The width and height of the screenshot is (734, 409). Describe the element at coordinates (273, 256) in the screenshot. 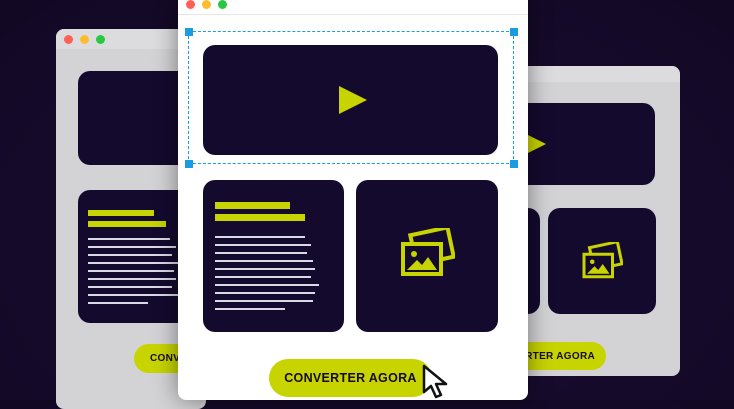

I see `text-card` at that location.